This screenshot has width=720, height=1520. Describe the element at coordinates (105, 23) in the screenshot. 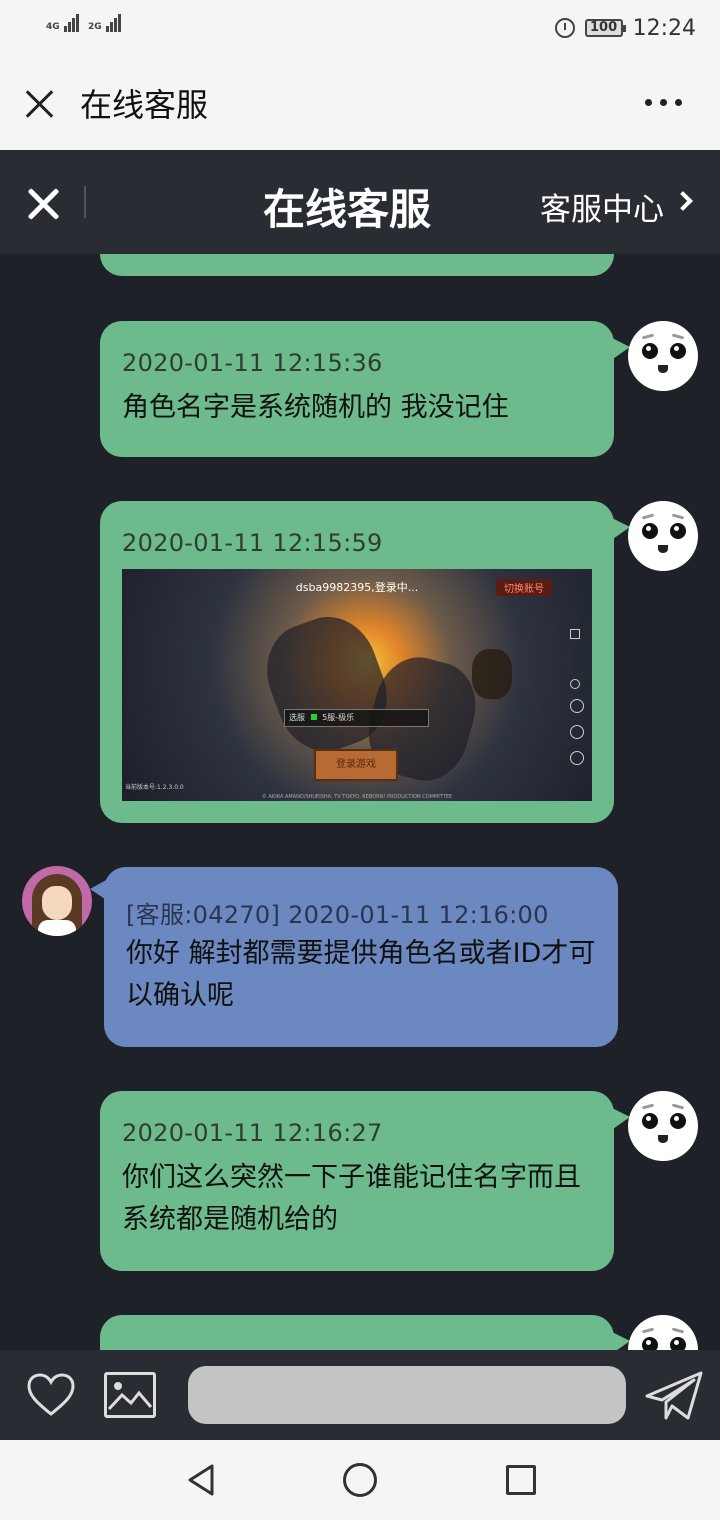

I see `signal-2g-icon: 2G` at that location.